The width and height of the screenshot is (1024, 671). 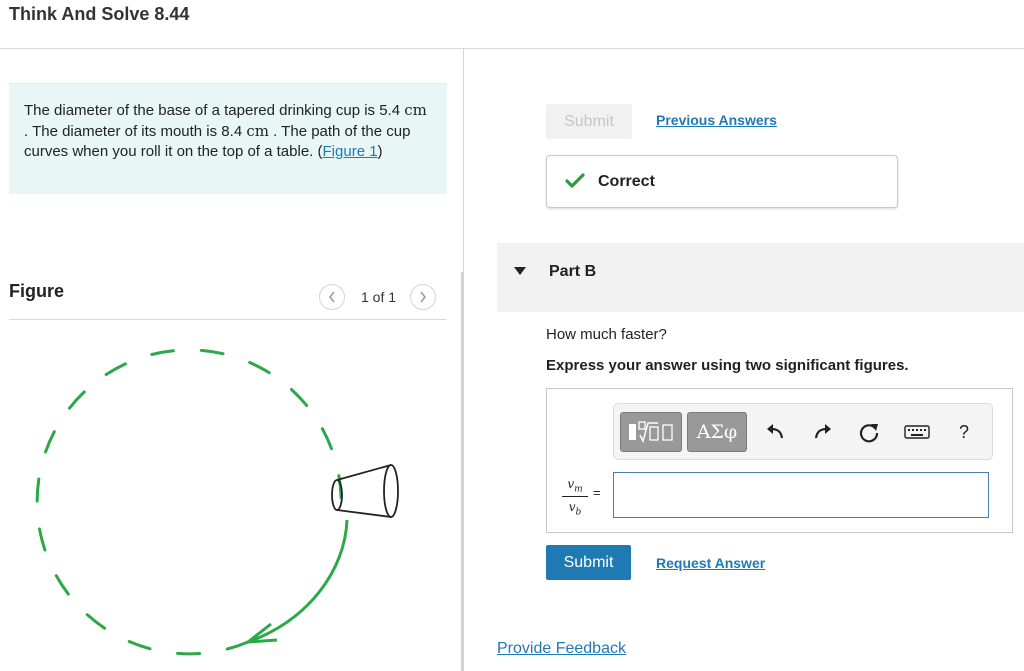 What do you see at coordinates (589, 121) in the screenshot?
I see `submit-button-disabled: Submit` at bounding box center [589, 121].